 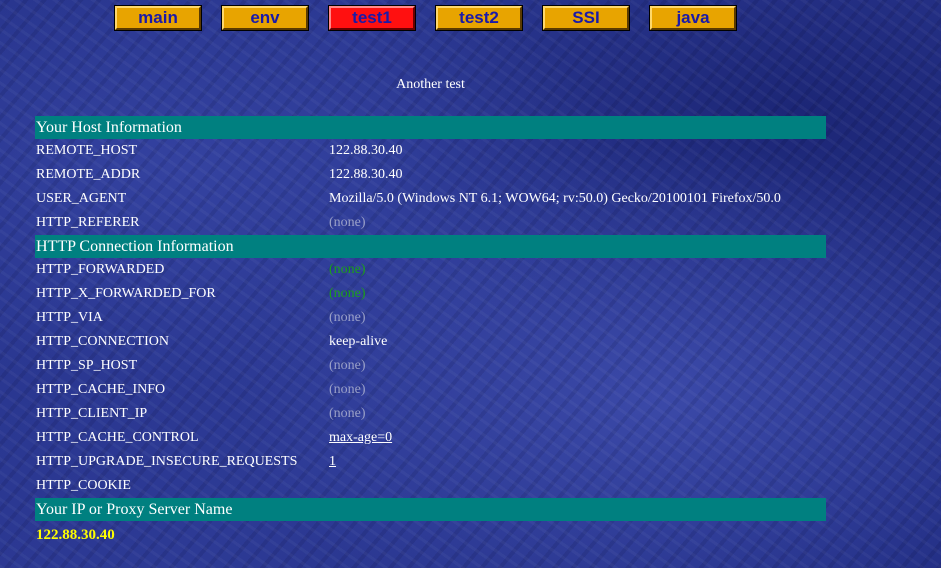 What do you see at coordinates (430, 175) in the screenshot?
I see `table-row: REMOTE_ADDR 122.88.30.40` at bounding box center [430, 175].